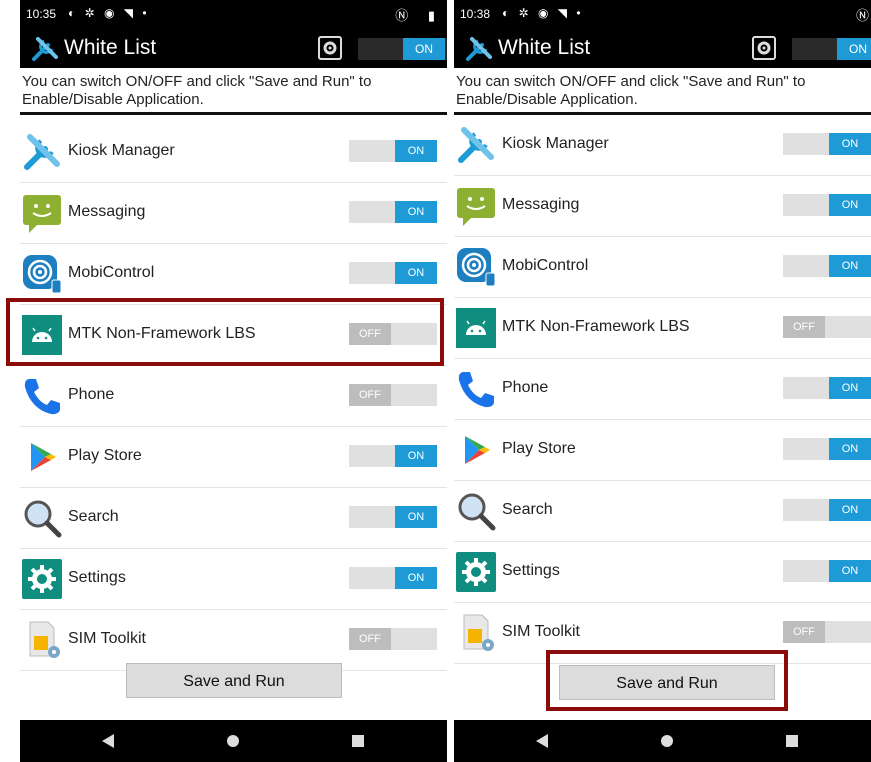  Describe the element at coordinates (667, 680) in the screenshot. I see `highlight-box-save-button` at that location.